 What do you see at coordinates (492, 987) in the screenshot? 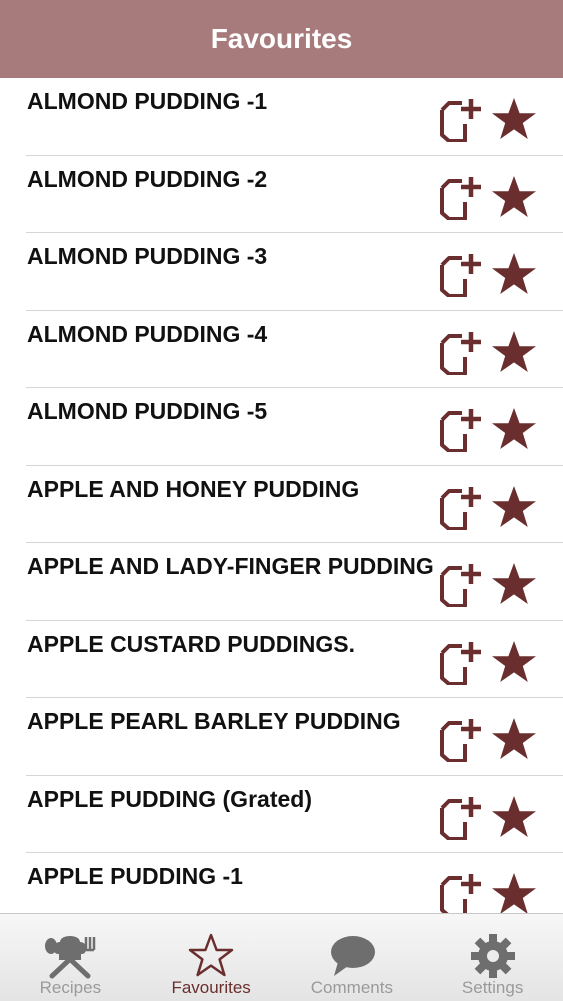
I see `tab-label: Settings` at bounding box center [492, 987].